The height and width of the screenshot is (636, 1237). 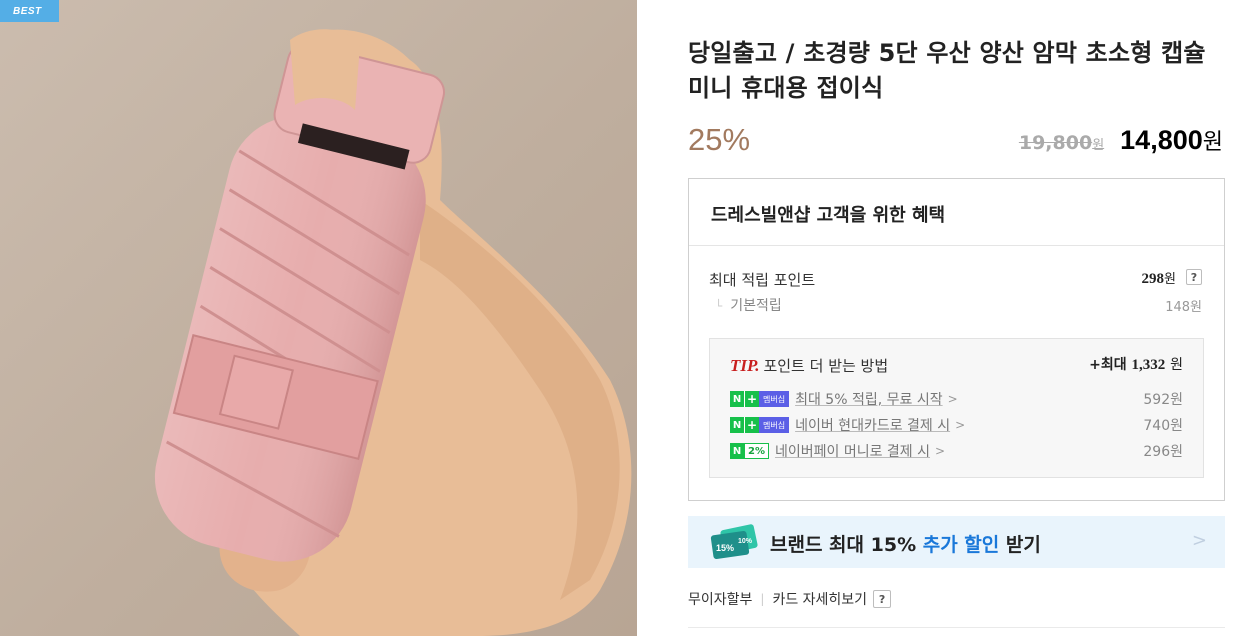 I want to click on installment-row: 무이자할부 | 카드 자세히보기 ?, so click(x=790, y=599).